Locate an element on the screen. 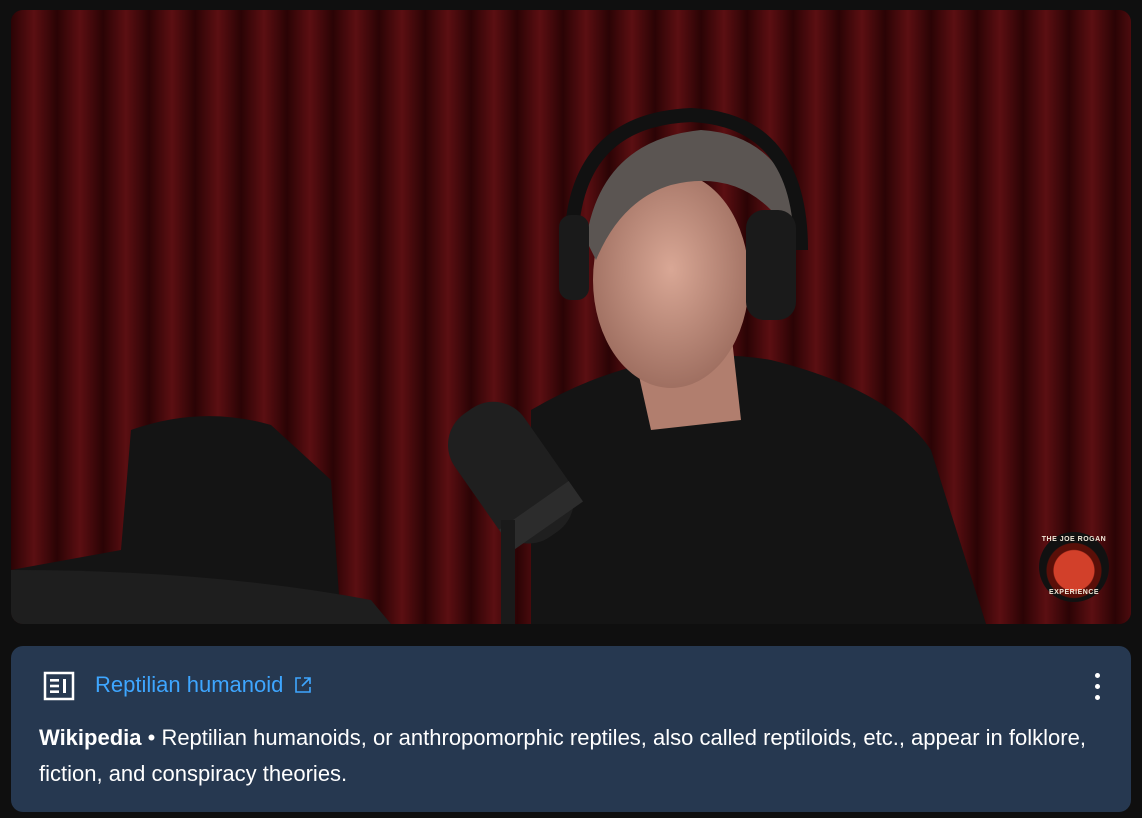 This screenshot has height=818, width=1142. card-title-link: Reptilian humanoid is located at coordinates (189, 685).